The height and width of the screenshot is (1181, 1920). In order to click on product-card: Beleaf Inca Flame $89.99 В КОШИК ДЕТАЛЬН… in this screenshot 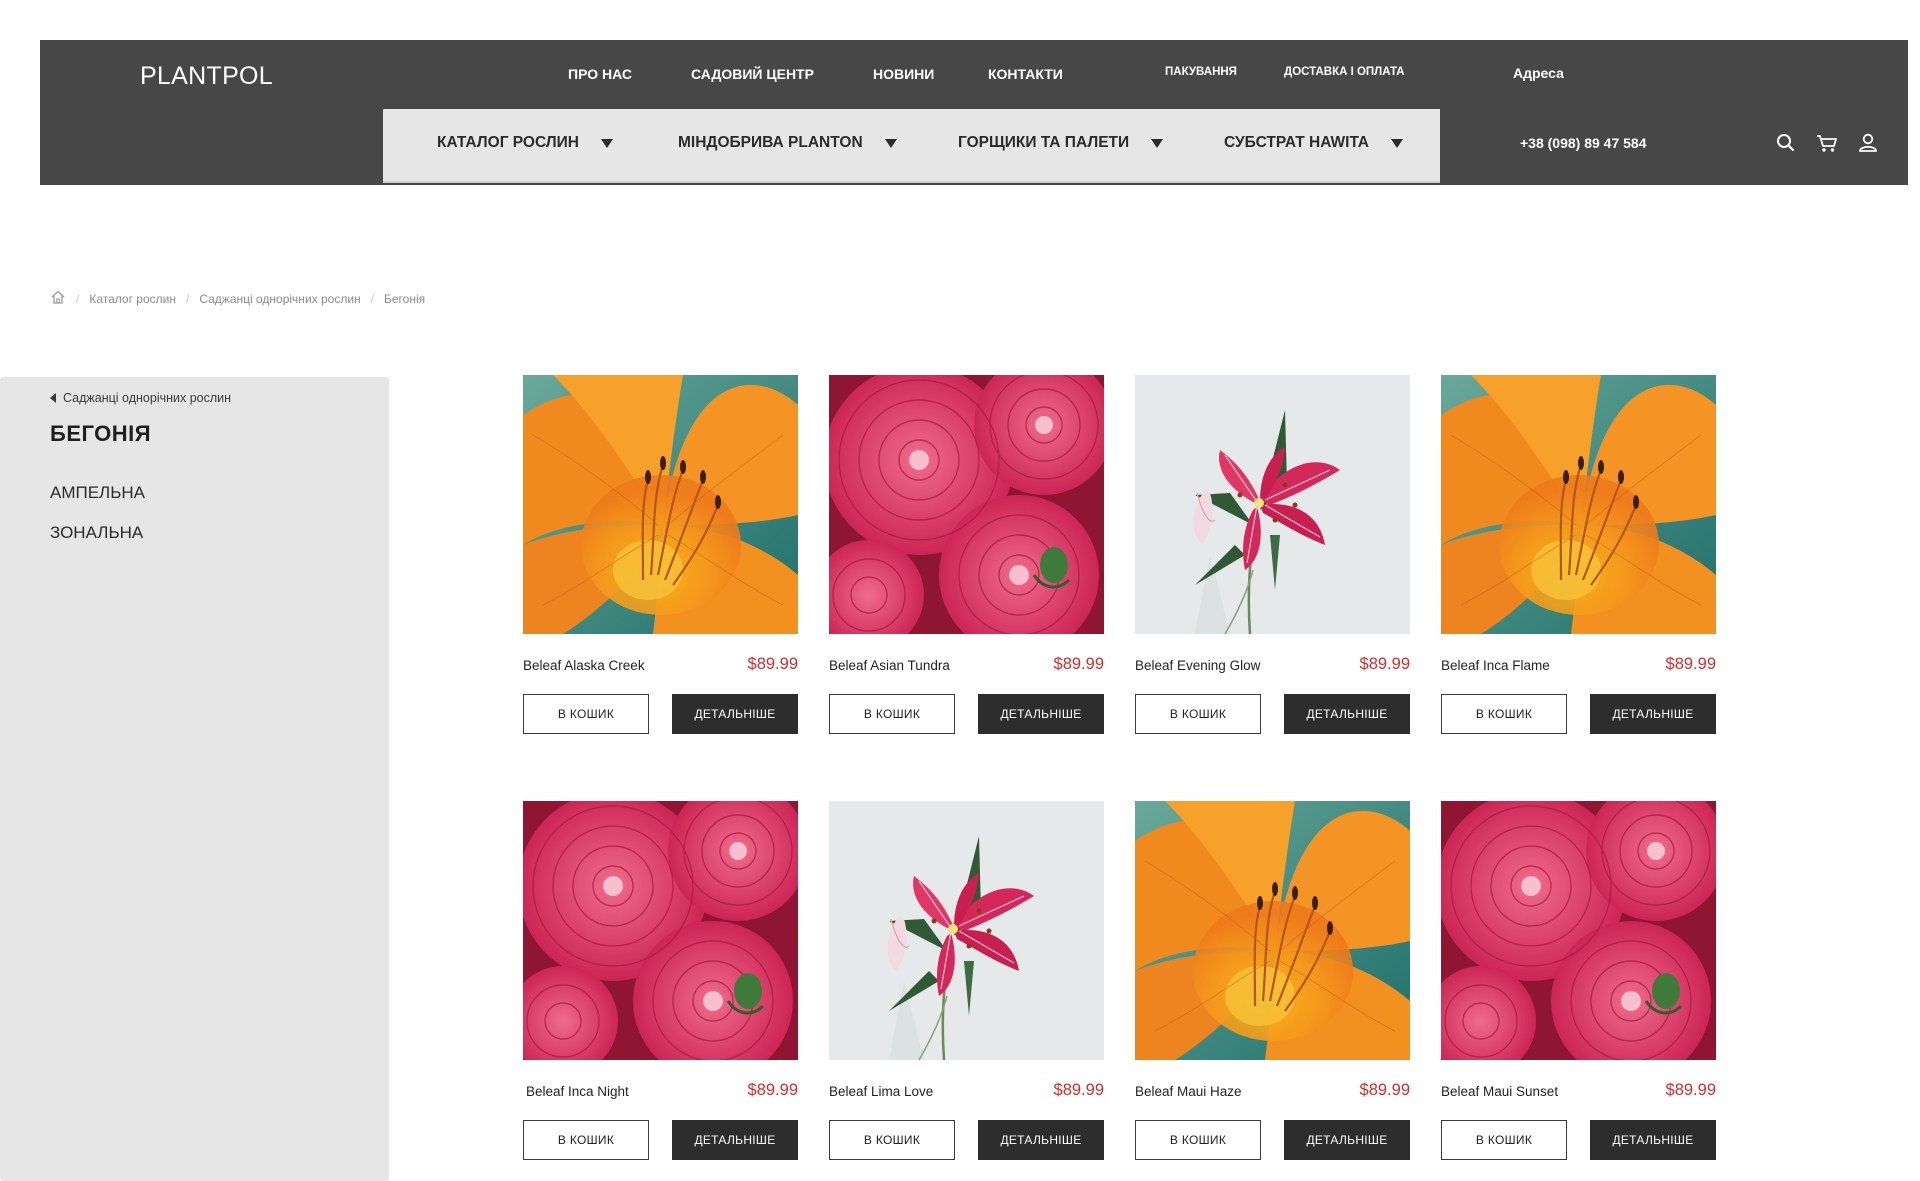, I will do `click(1578, 554)`.